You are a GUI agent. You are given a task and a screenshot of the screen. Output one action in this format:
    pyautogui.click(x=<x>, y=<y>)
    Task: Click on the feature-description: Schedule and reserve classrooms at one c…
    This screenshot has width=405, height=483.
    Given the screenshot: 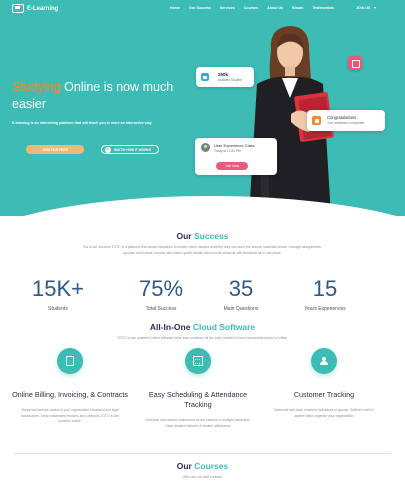 What is the action you would take?
    pyautogui.click(x=198, y=423)
    